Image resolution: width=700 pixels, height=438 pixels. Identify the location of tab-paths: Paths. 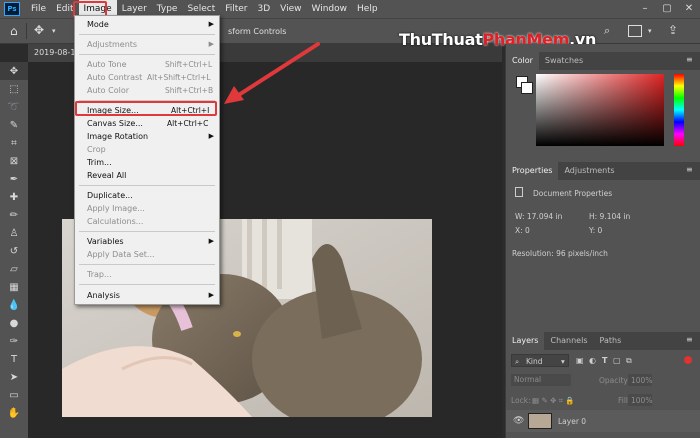
(611, 341).